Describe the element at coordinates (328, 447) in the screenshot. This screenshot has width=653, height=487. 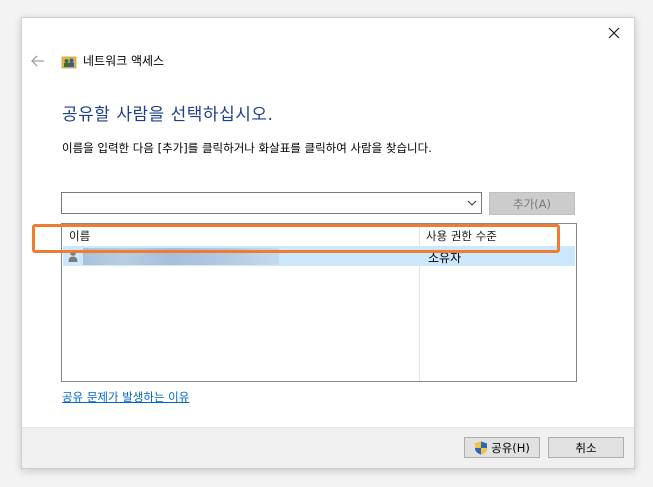
I see `dialog-footer: 공유(H) 취소` at that location.